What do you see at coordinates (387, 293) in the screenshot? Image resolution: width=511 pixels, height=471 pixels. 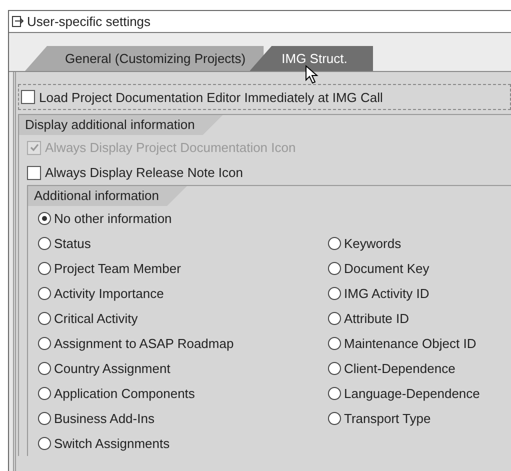 I see `radio-label: IMG Activity ID` at bounding box center [387, 293].